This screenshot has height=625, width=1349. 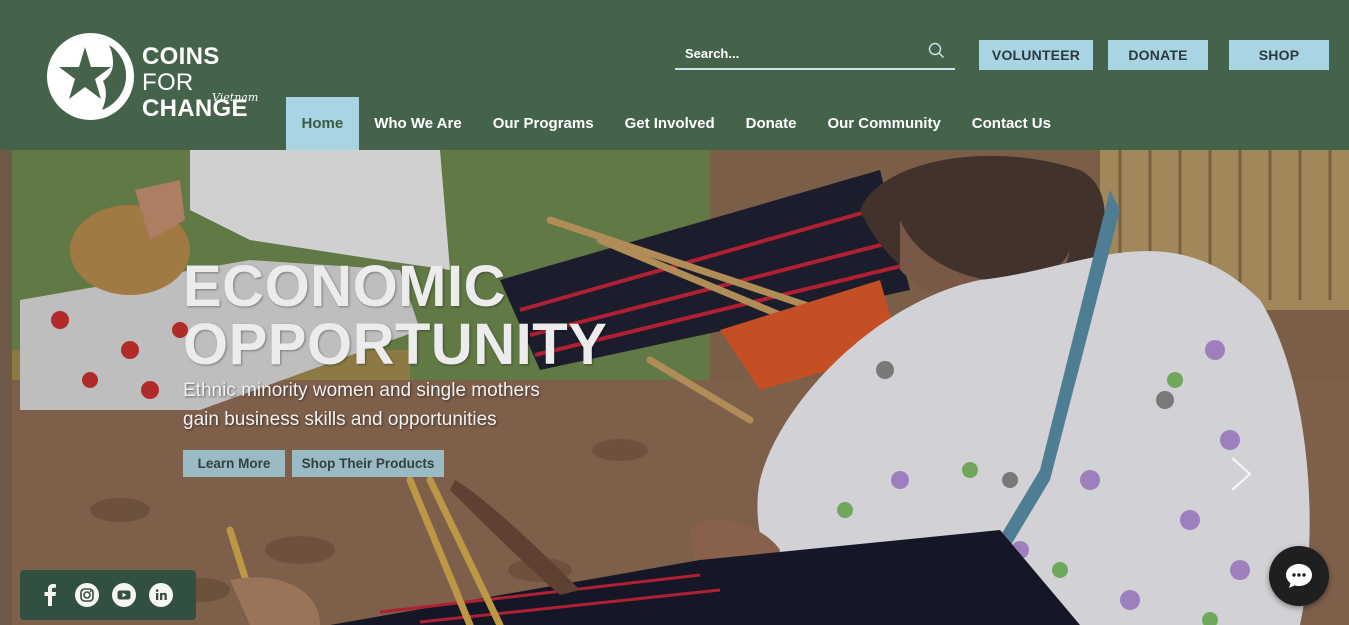 I want to click on logo: COINS FOR CHANGE Vietnam, so click(x=157, y=78).